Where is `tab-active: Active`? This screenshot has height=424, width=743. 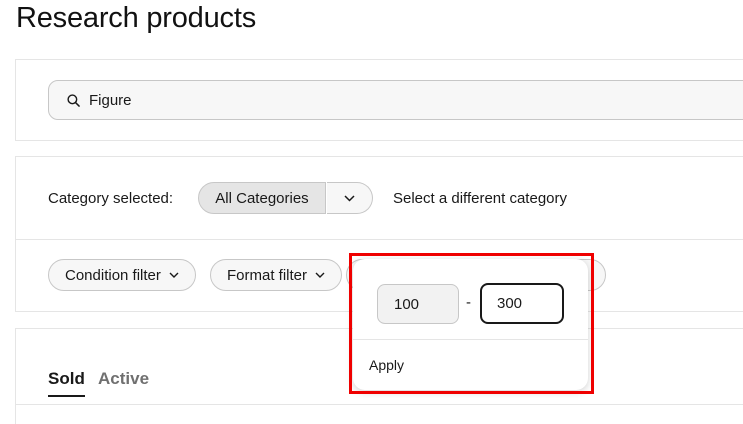 tab-active: Active is located at coordinates (123, 379).